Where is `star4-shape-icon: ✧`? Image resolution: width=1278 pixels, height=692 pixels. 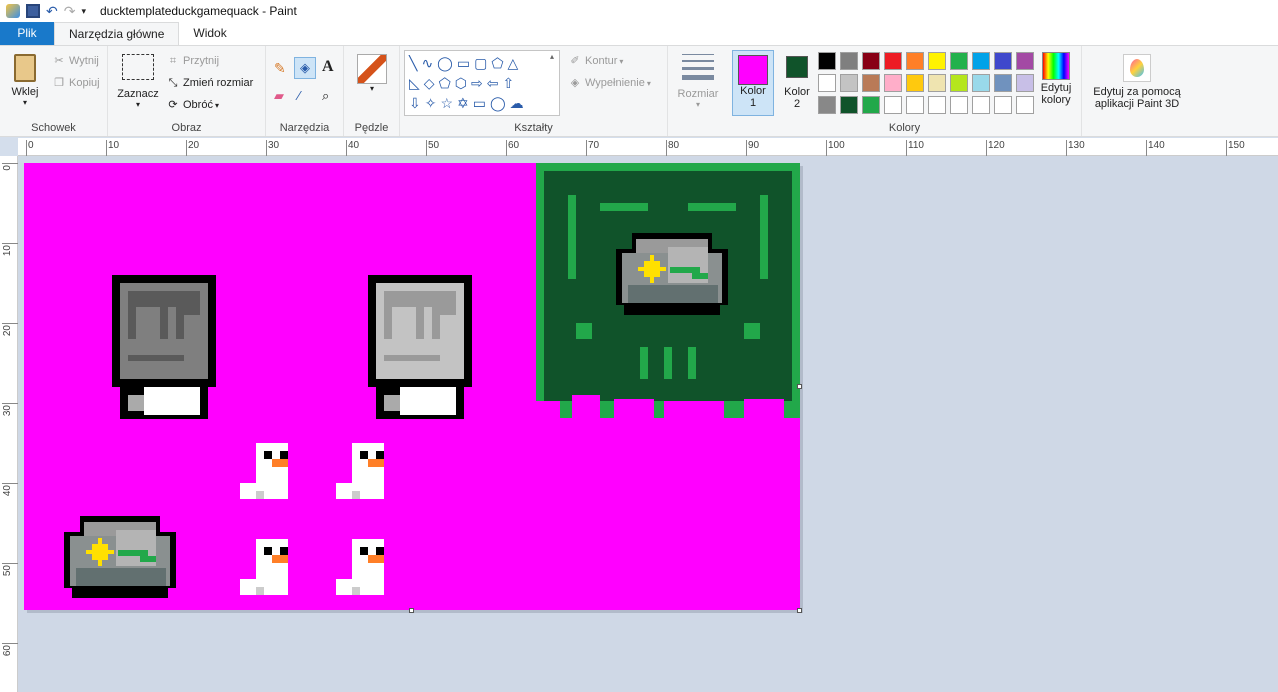
star4-shape-icon: ✧ is located at coordinates (433, 103).